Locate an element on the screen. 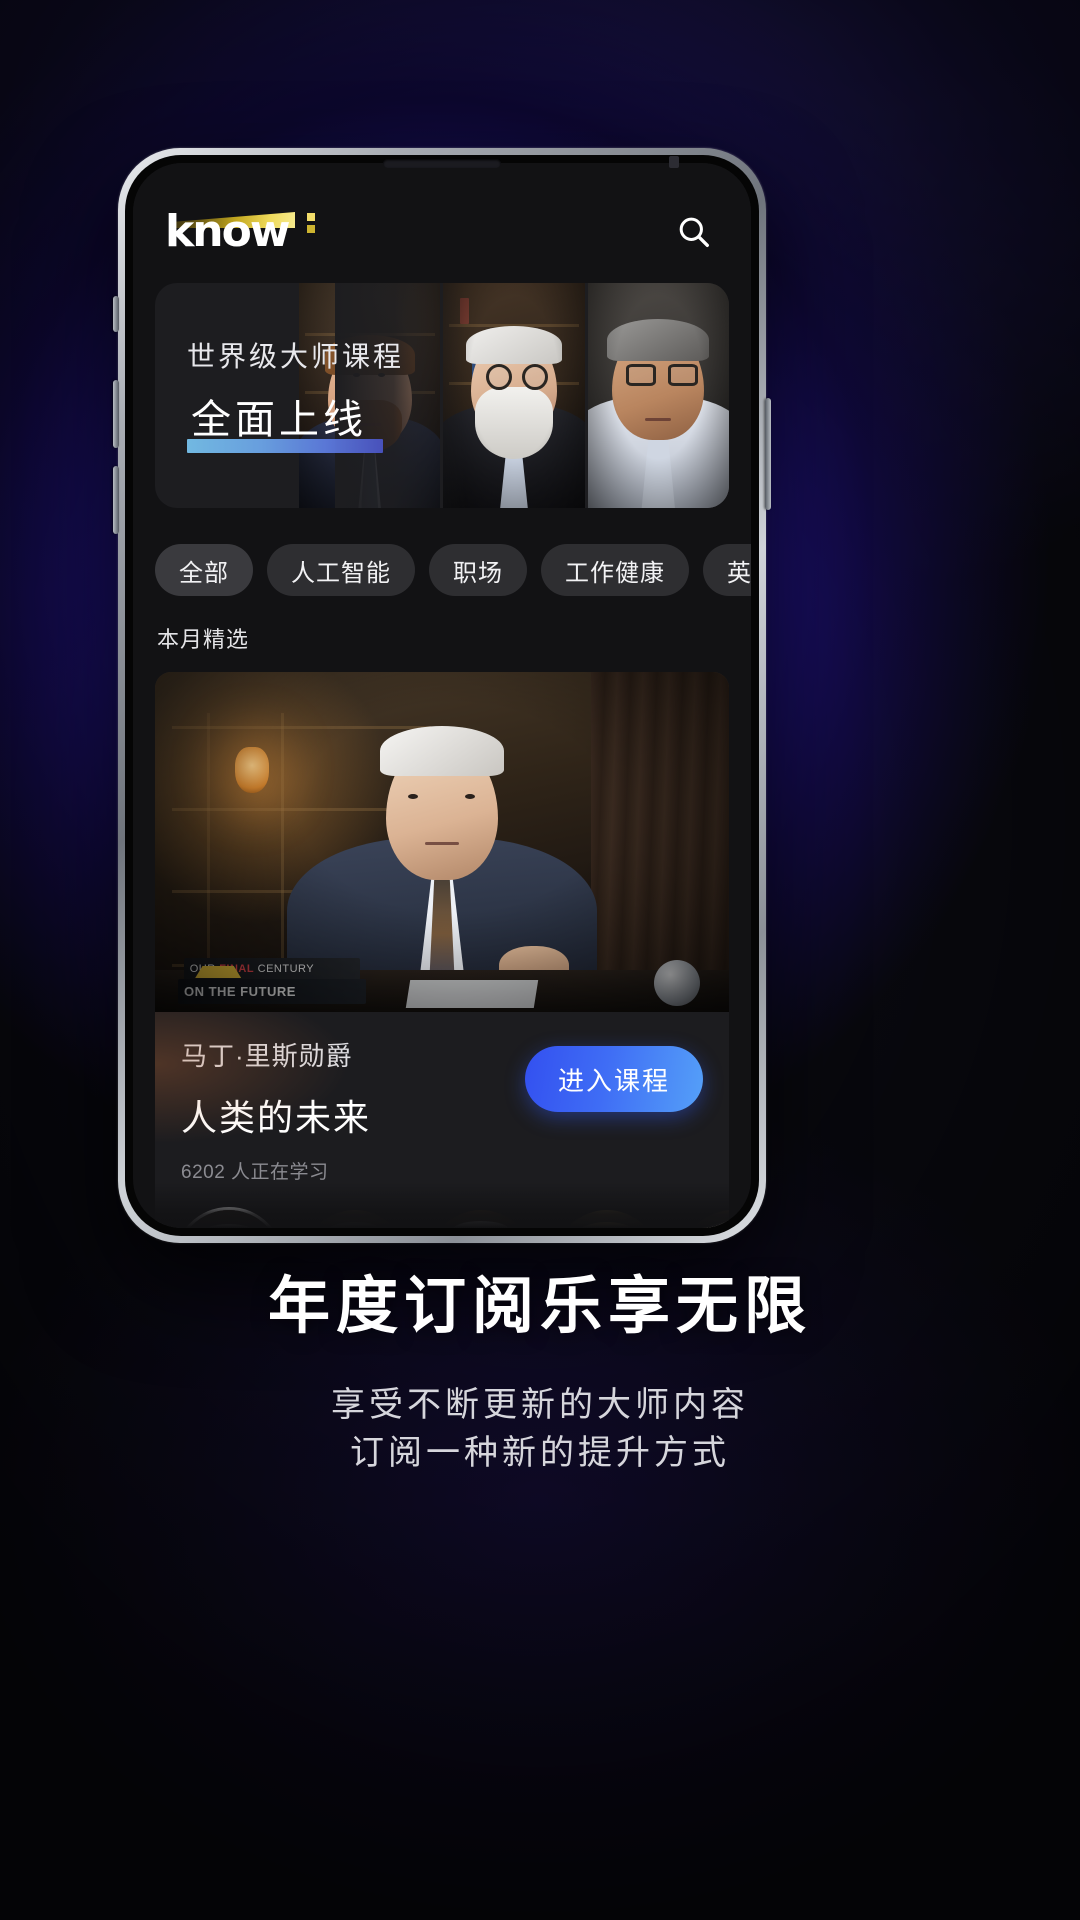  instructor-avatar-row is located at coordinates (442, 1214).